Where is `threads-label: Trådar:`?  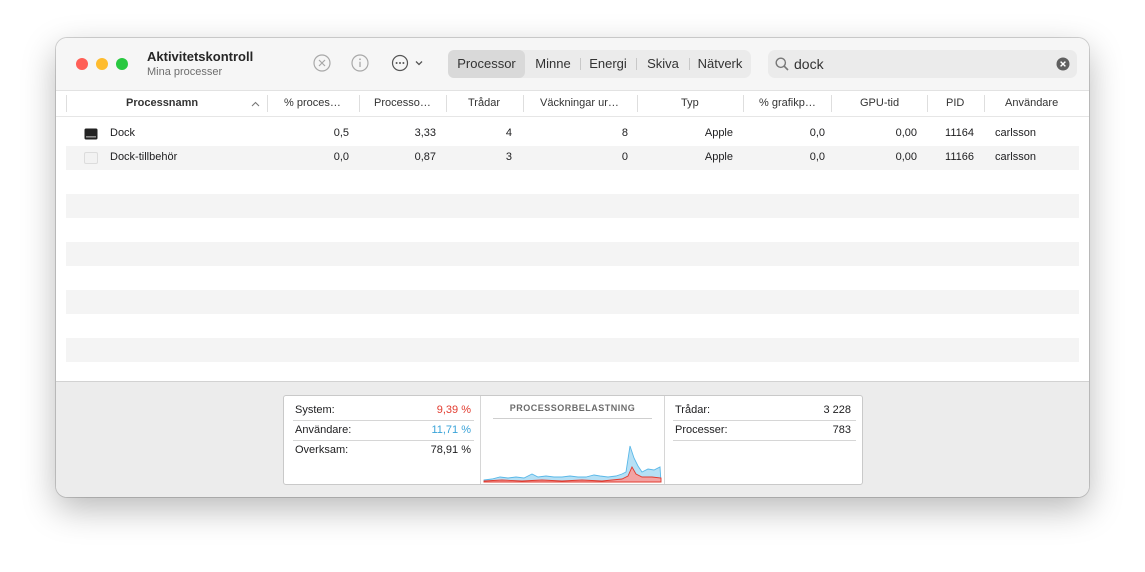 threads-label: Trådar: is located at coordinates (693, 410).